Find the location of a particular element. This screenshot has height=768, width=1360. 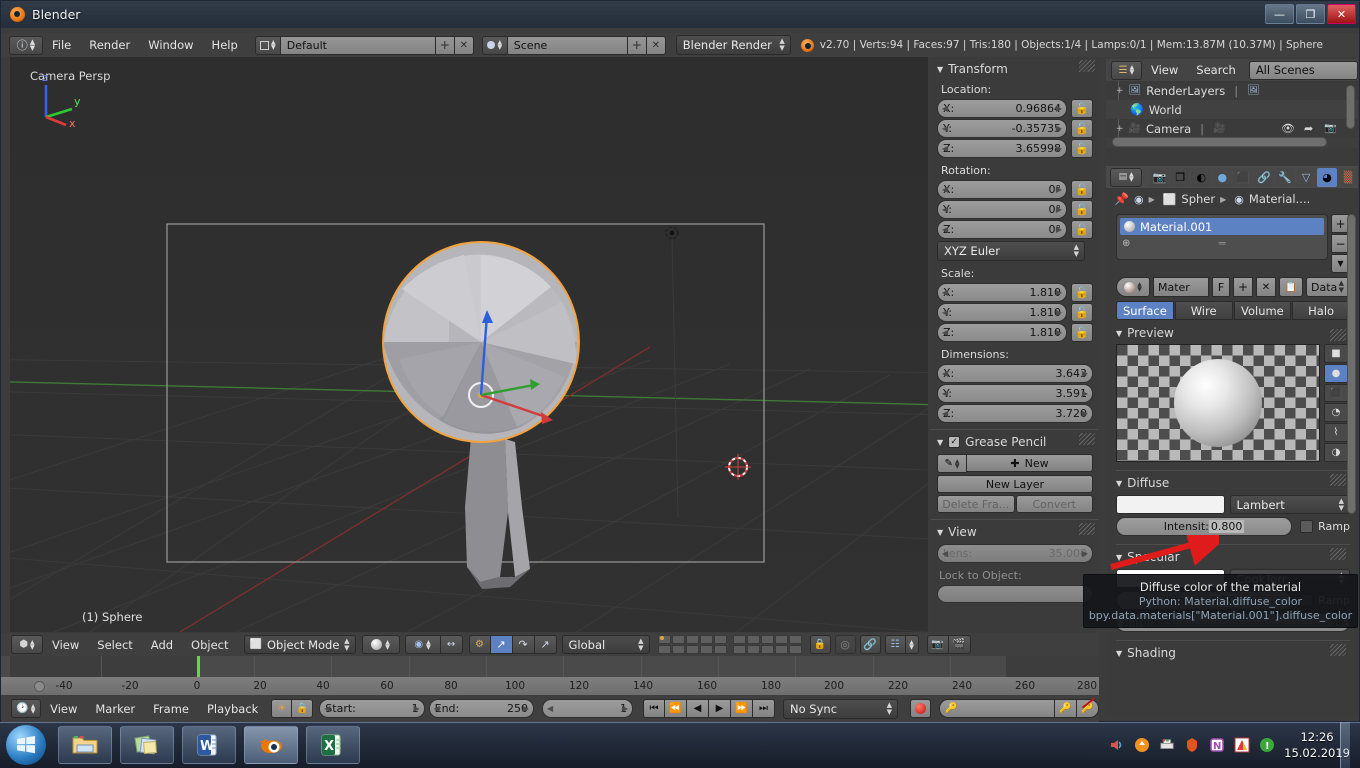

minimize-button: — is located at coordinates (1279, 14).